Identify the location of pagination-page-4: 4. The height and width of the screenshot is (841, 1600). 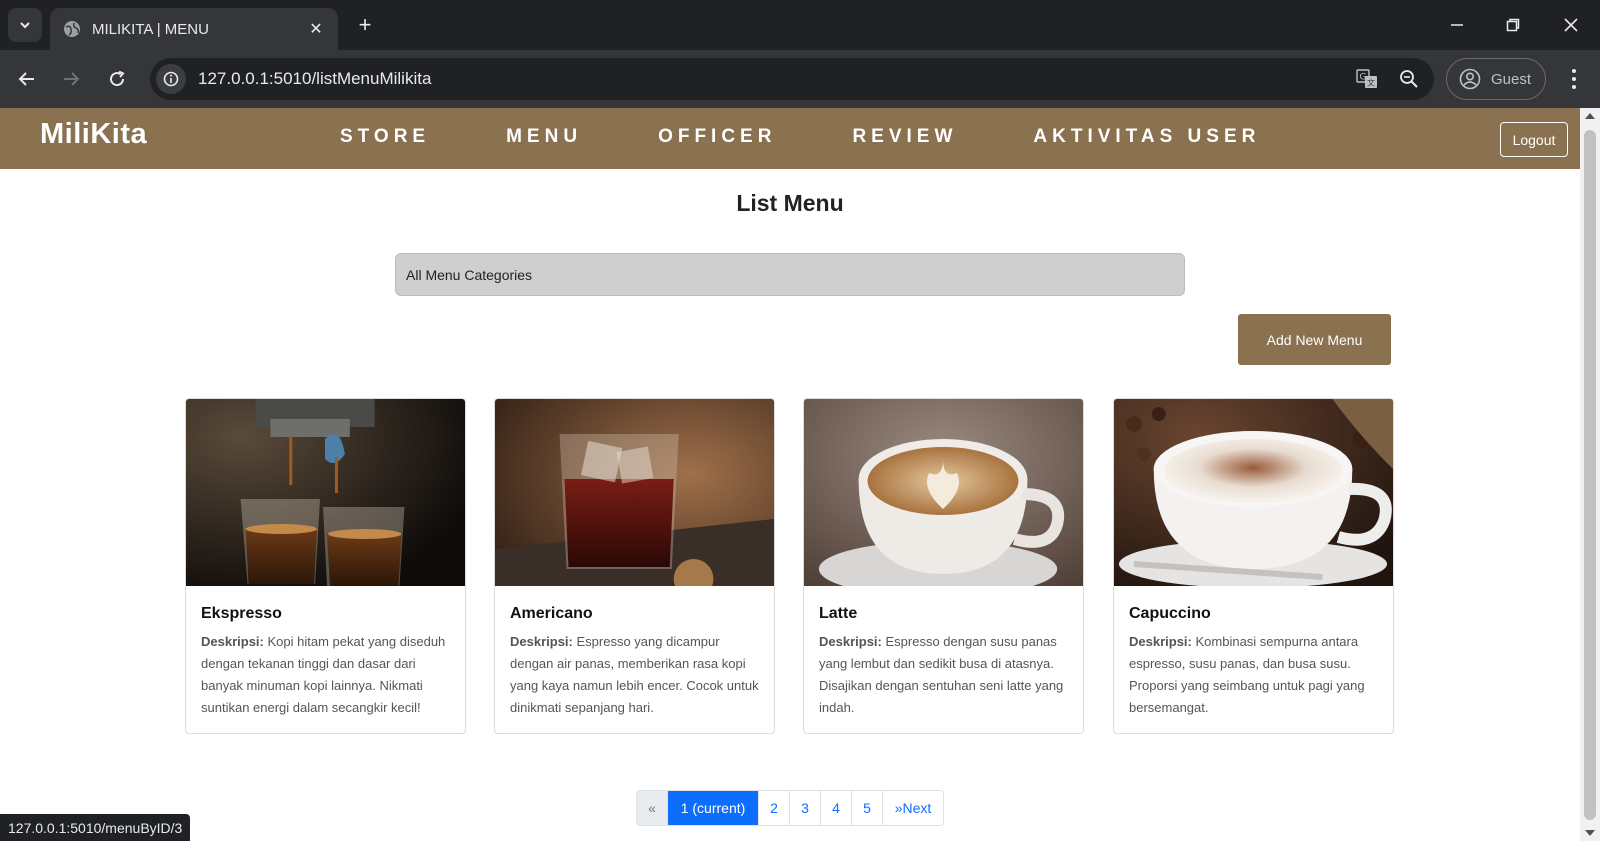
(835, 808).